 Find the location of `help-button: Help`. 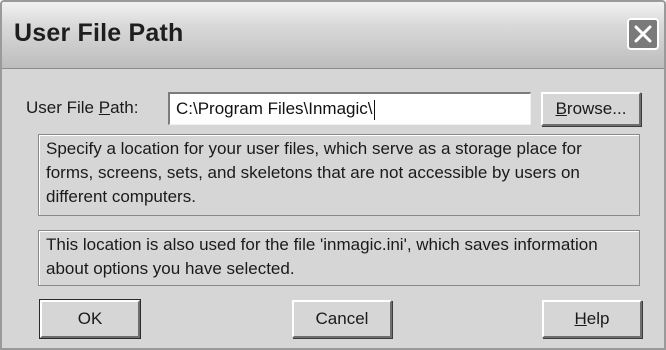

help-button: Help is located at coordinates (592, 319).